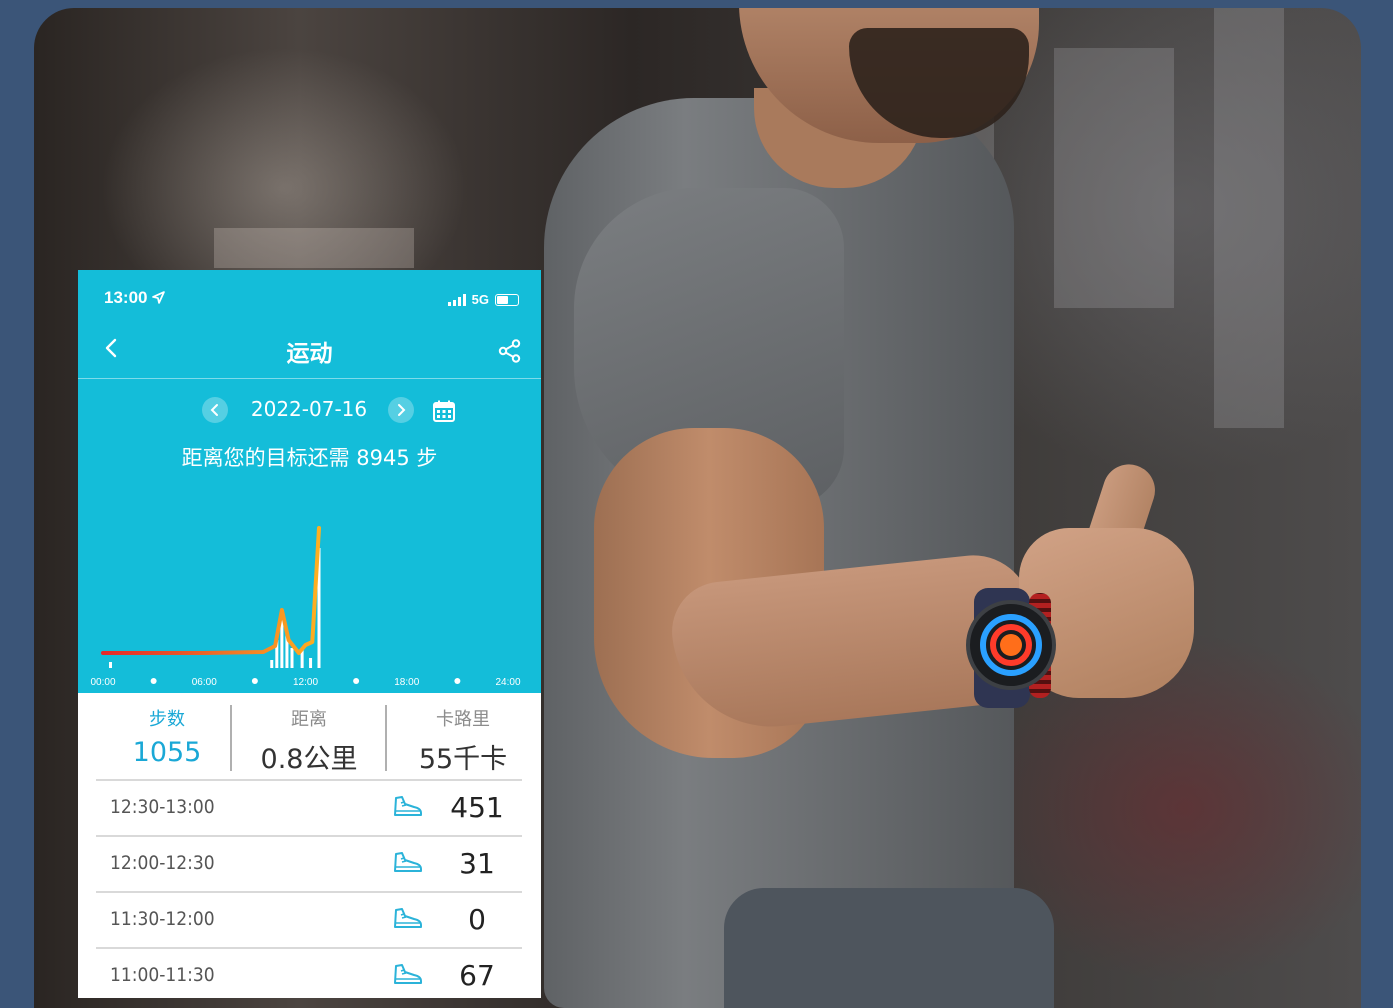 The height and width of the screenshot is (1008, 1393). I want to click on stat-value: 0.8公里, so click(309, 759).